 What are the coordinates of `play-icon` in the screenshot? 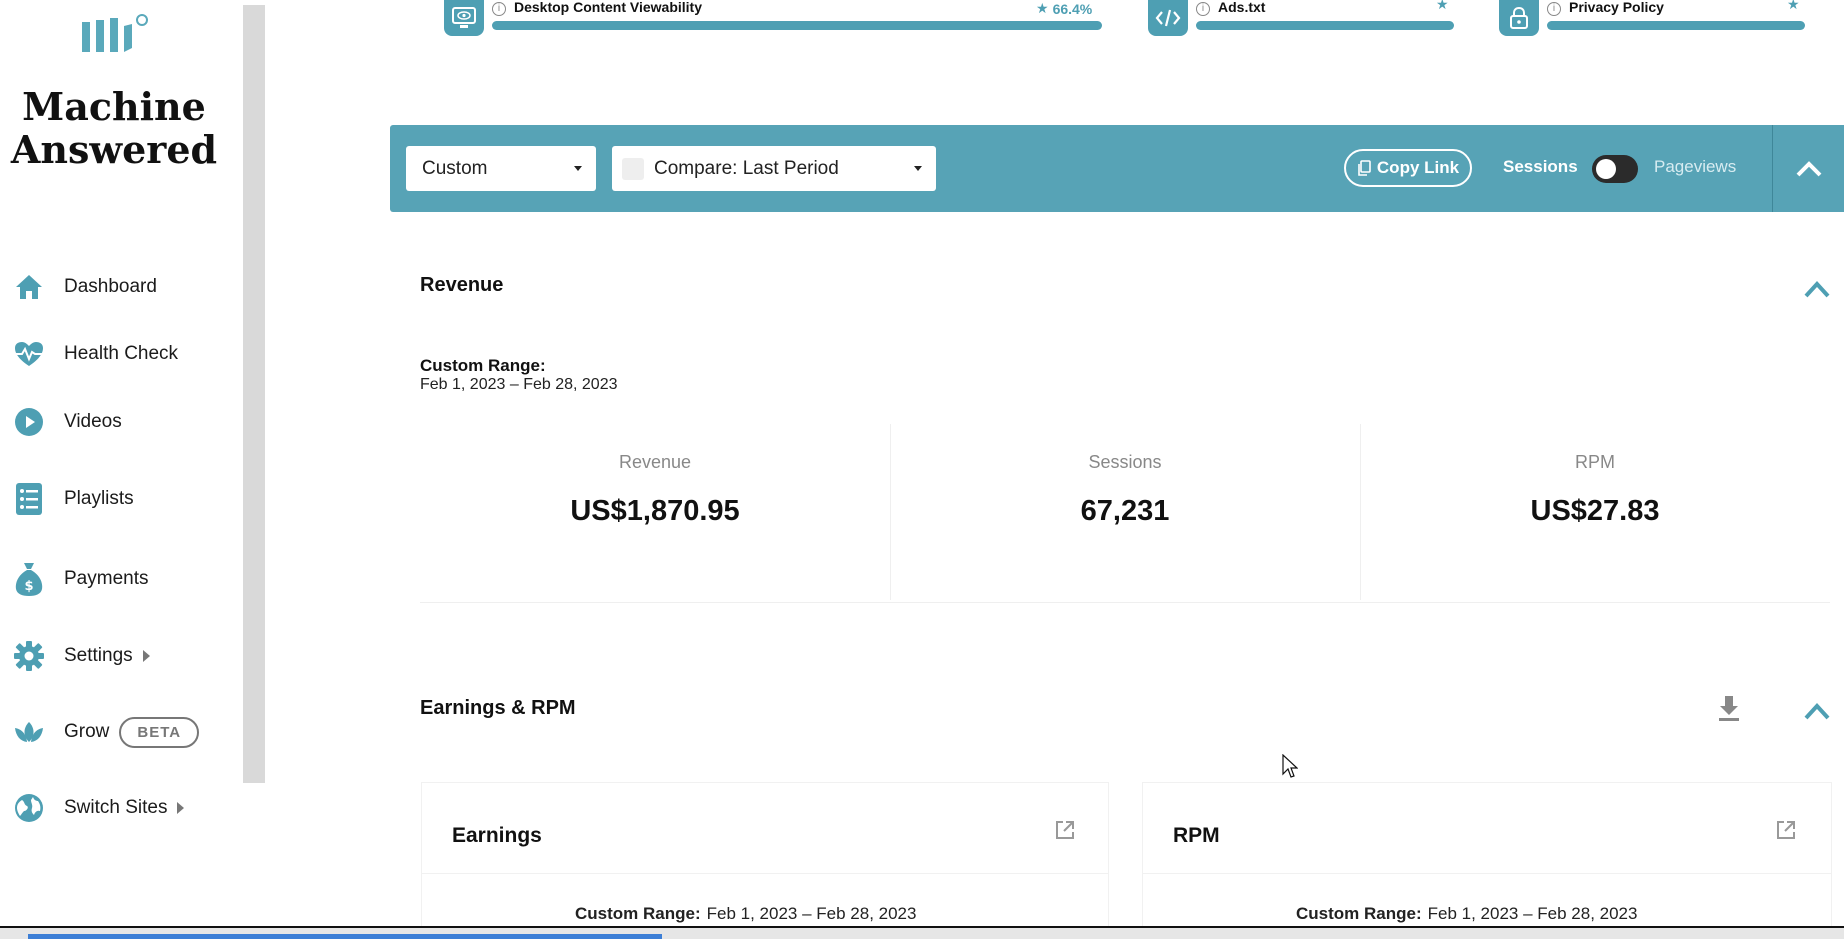 It's located at (29, 422).